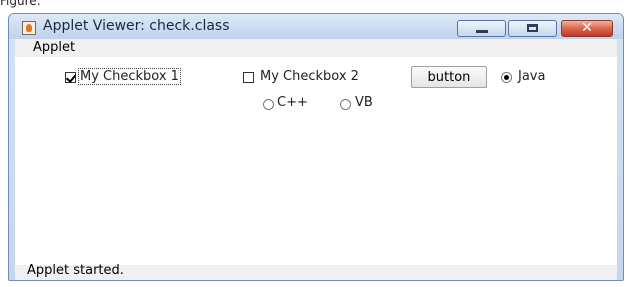 Image resolution: width=634 pixels, height=287 pixels. Describe the element at coordinates (316, 271) in the screenshot. I see `status-bar: Applet started.` at that location.